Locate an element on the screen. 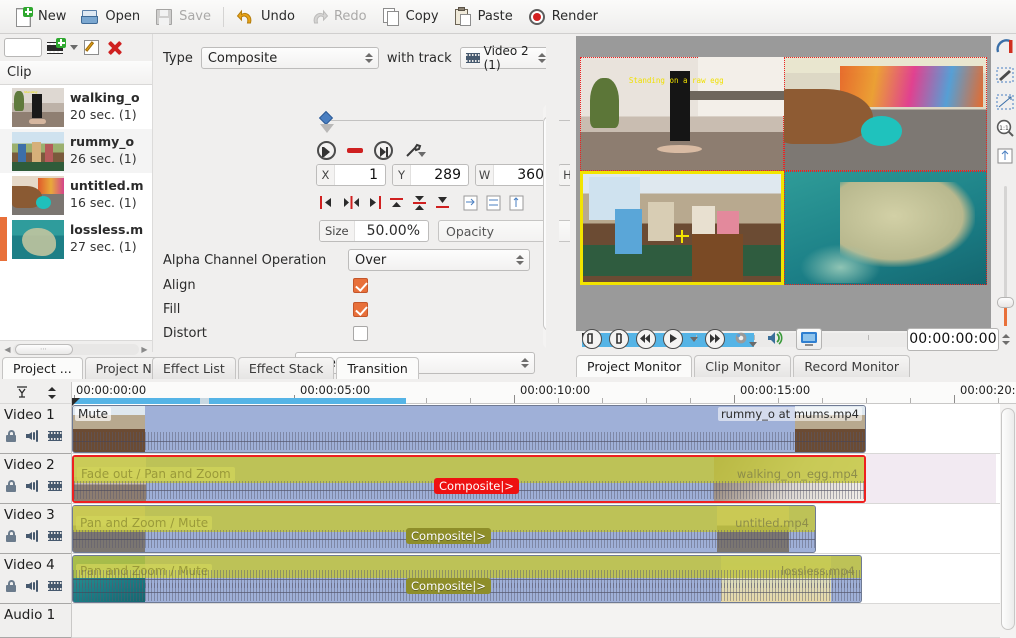  size-field: Size 50.00% is located at coordinates (374, 231).